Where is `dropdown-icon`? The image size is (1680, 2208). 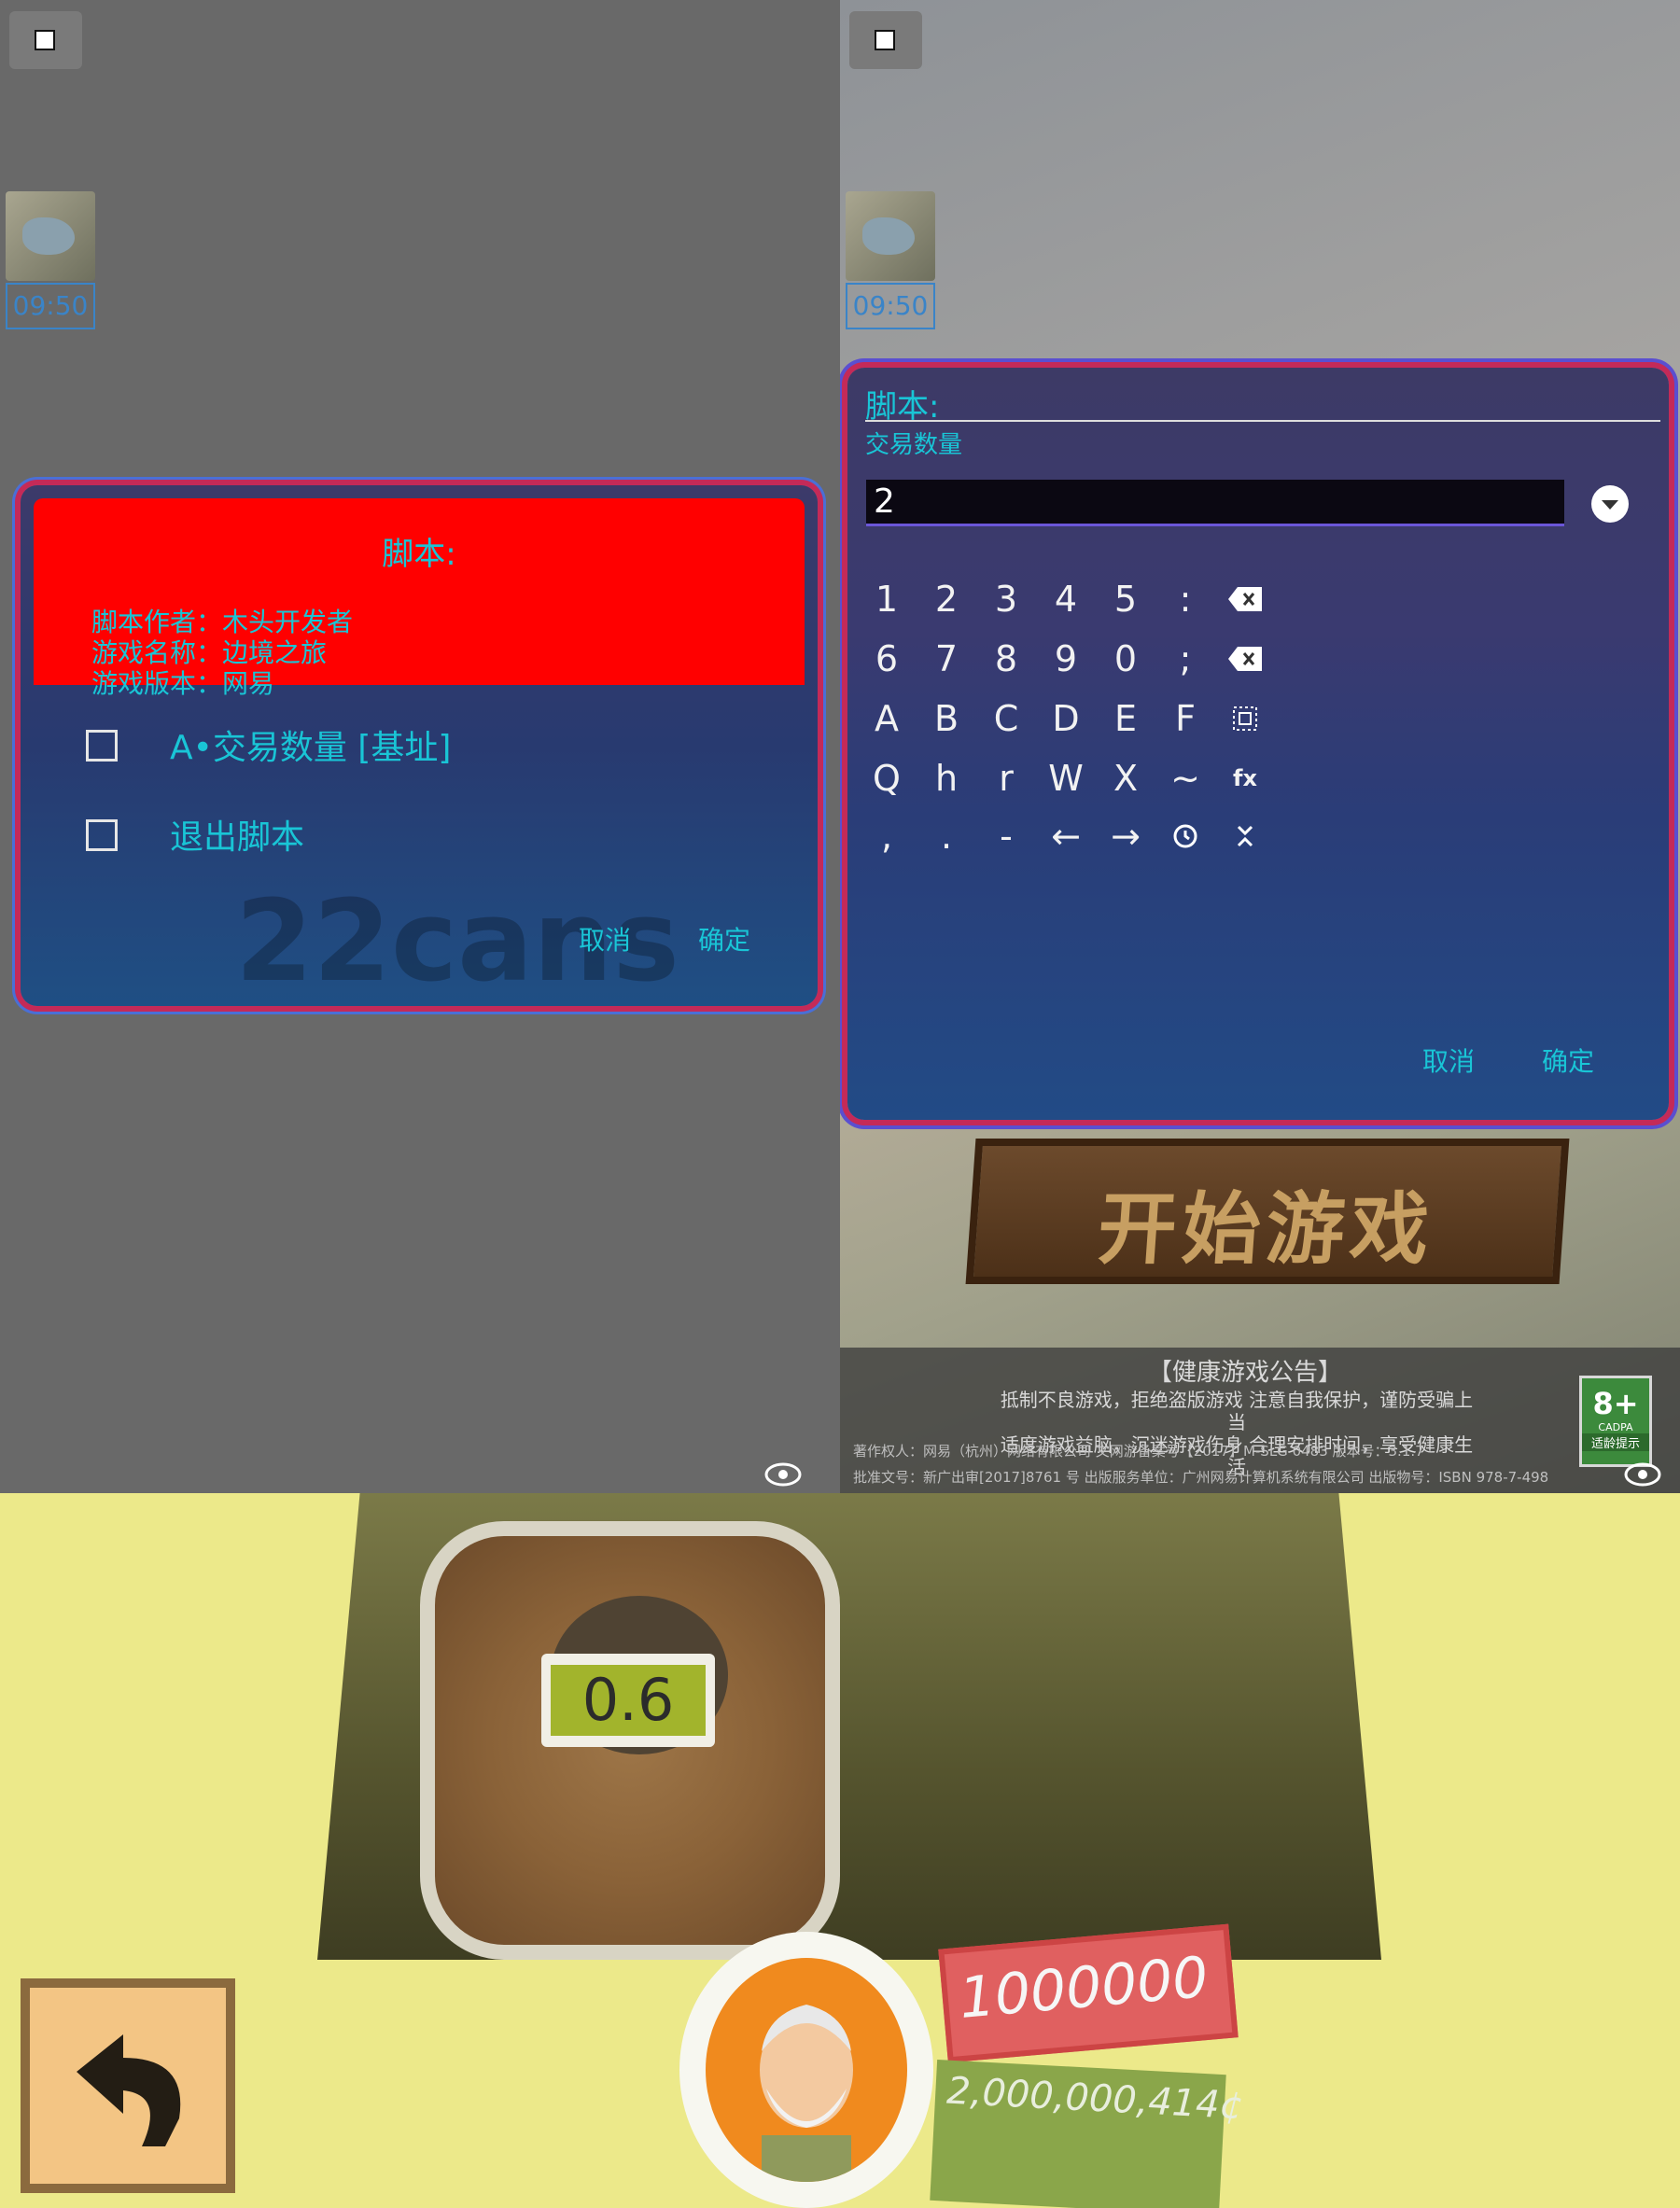
dropdown-icon is located at coordinates (1610, 504).